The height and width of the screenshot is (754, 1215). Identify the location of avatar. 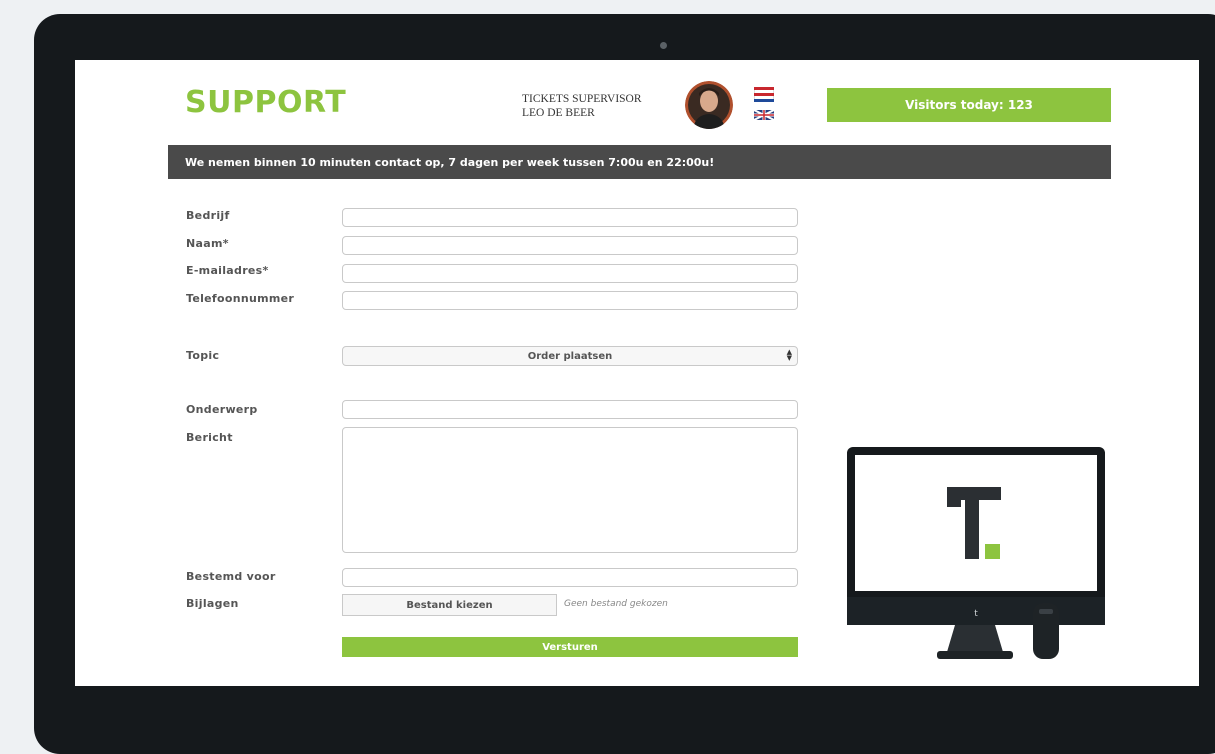
(709, 105).